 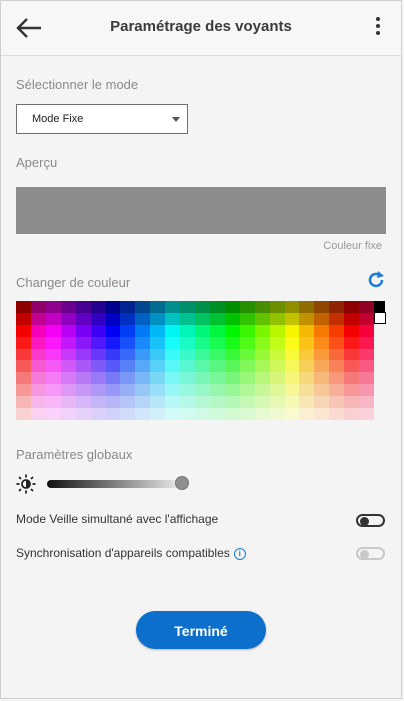 I want to click on brightness-slider, so click(x=118, y=483).